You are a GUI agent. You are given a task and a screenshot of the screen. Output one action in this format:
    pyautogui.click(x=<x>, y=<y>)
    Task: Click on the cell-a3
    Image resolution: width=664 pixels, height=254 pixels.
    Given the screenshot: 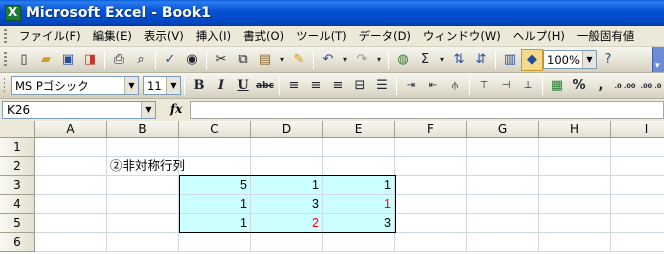 What is the action you would take?
    pyautogui.click(x=71, y=185)
    